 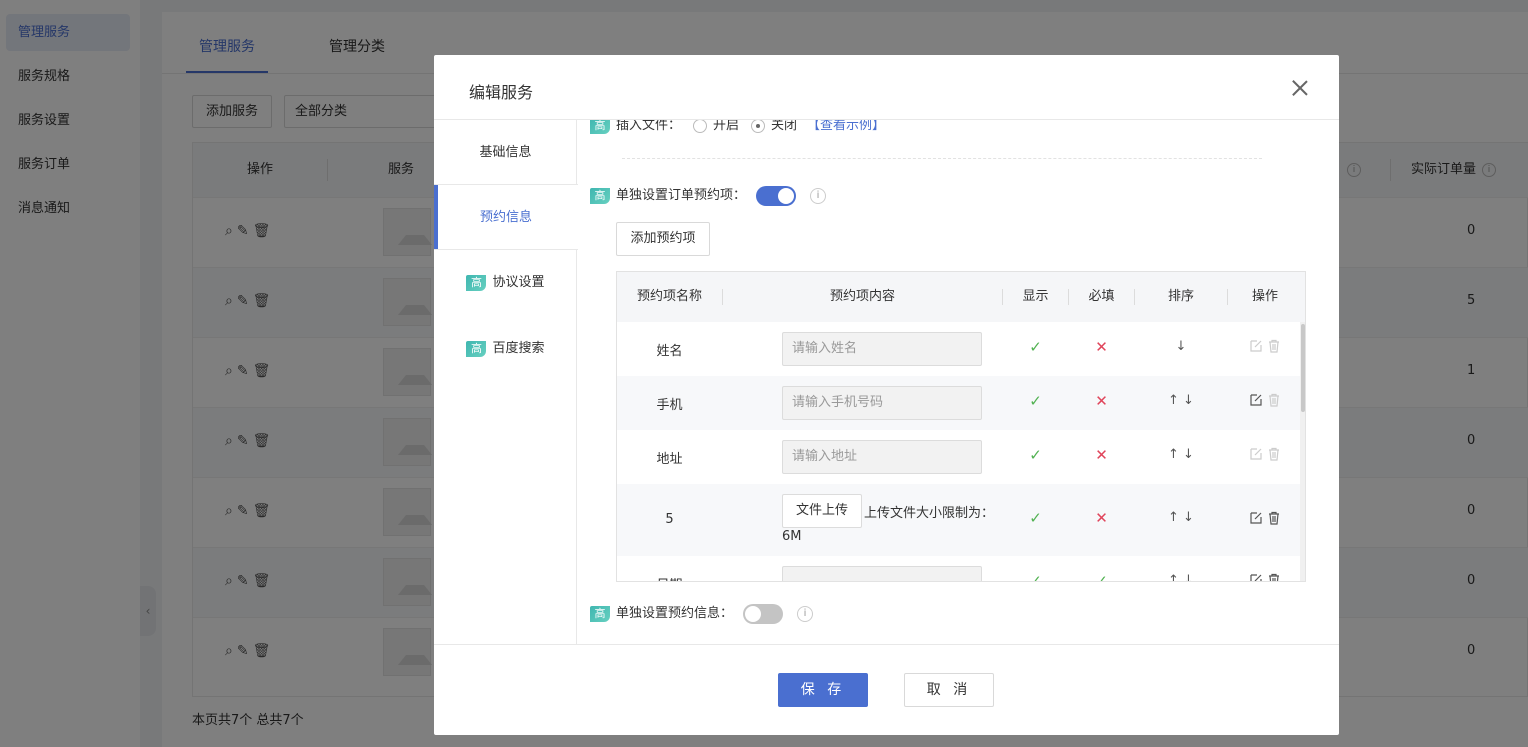 What do you see at coordinates (681, 195) in the screenshot?
I see `order-items-label: 单独设置订单预约项：` at bounding box center [681, 195].